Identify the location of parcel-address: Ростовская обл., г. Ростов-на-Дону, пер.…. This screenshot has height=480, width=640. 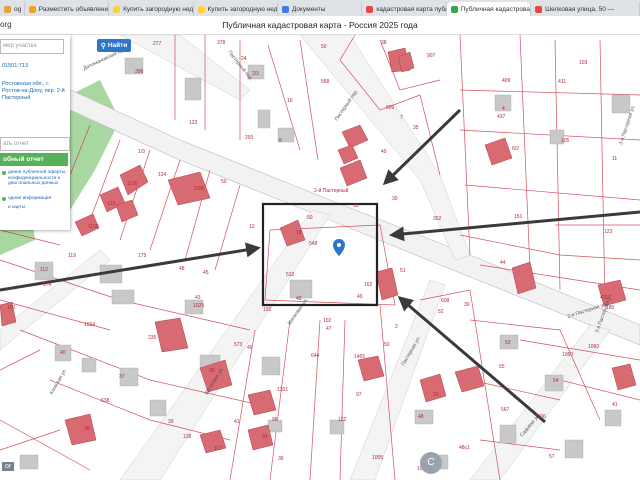
(33, 91).